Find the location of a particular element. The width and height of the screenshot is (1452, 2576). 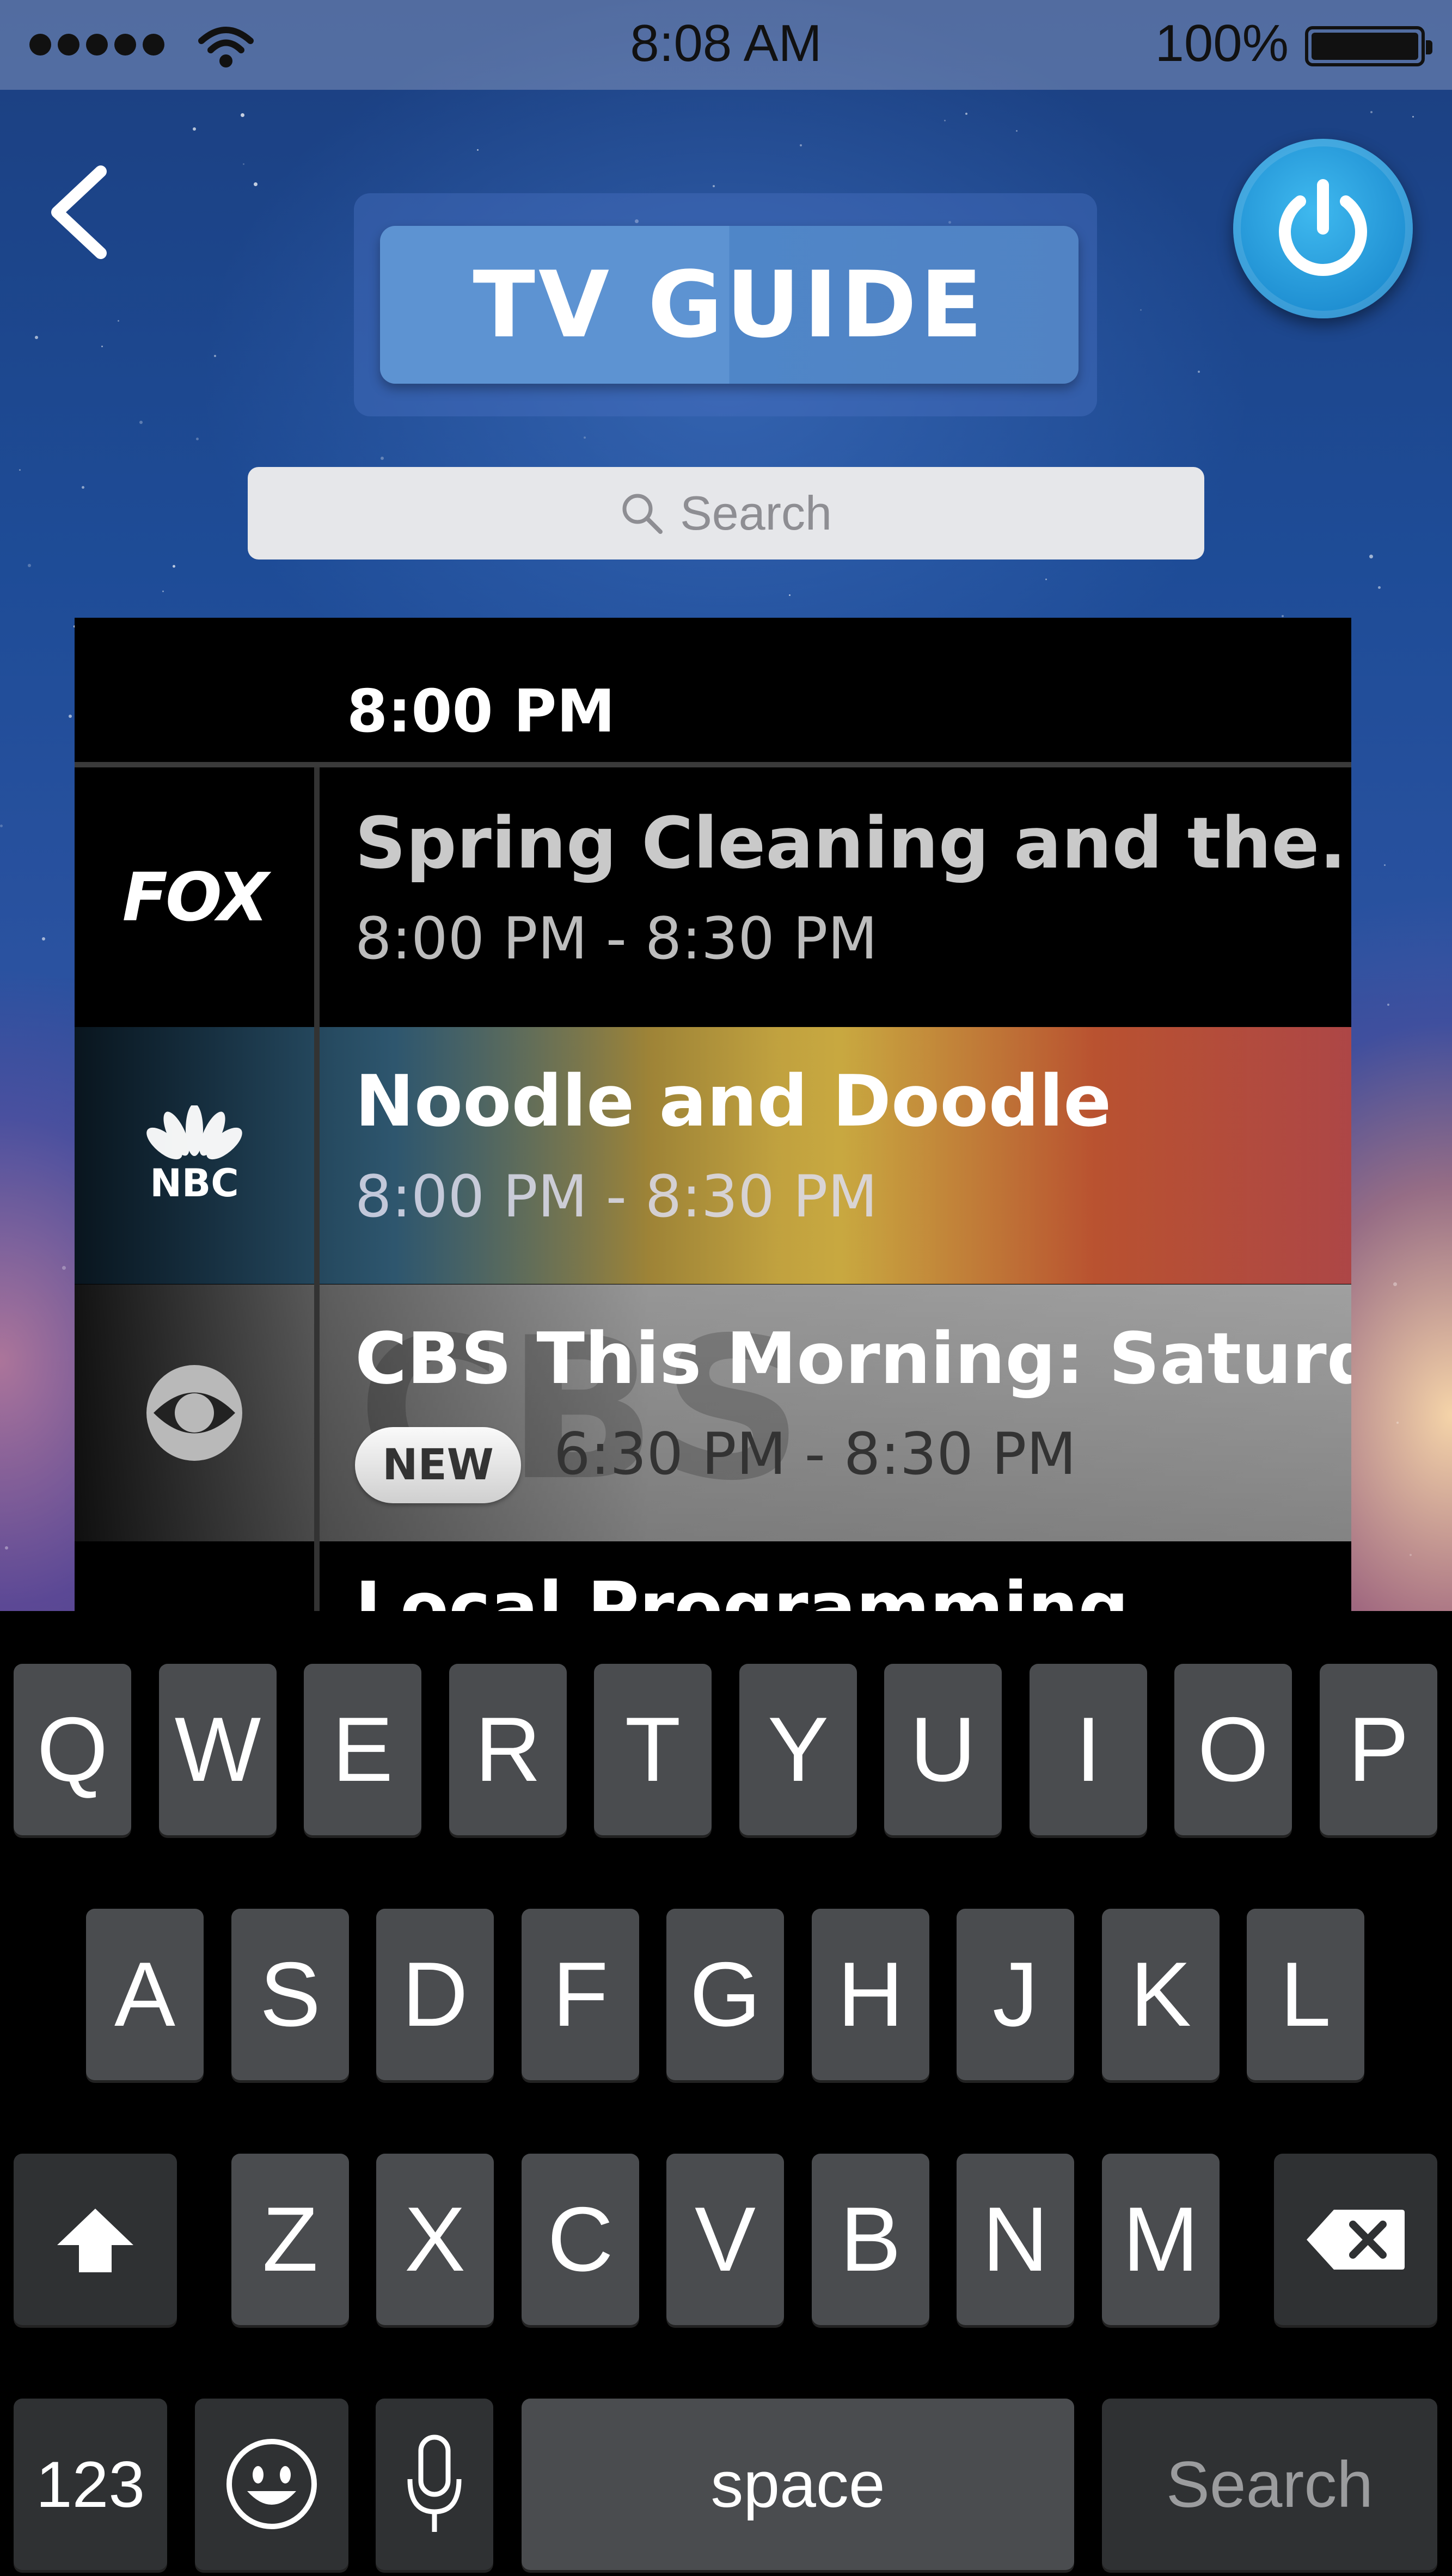

cbs-eye-icon is located at coordinates (194, 1413).